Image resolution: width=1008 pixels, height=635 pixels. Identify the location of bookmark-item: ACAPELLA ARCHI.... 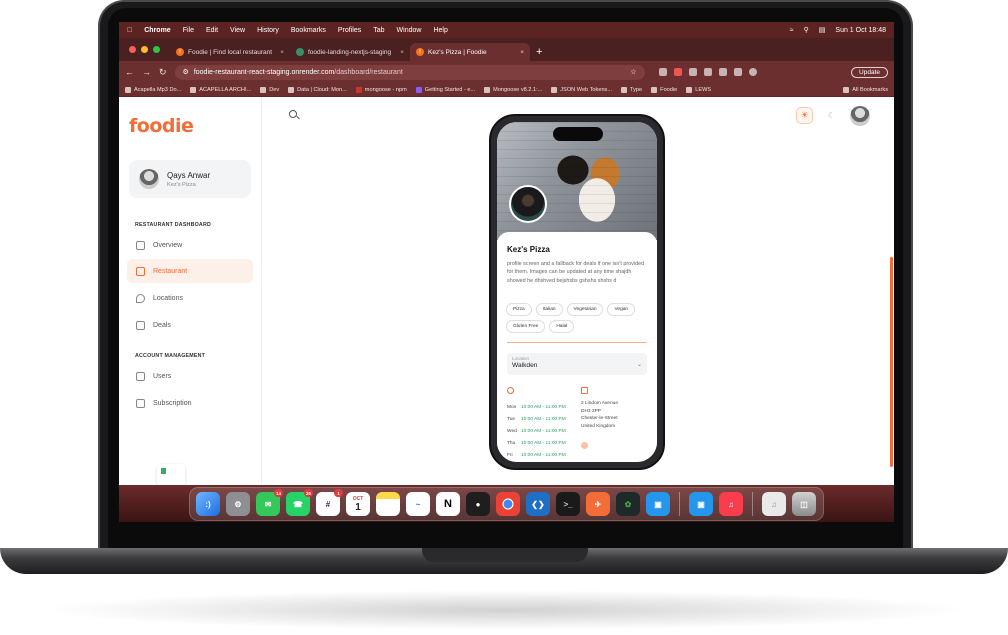
(221, 89).